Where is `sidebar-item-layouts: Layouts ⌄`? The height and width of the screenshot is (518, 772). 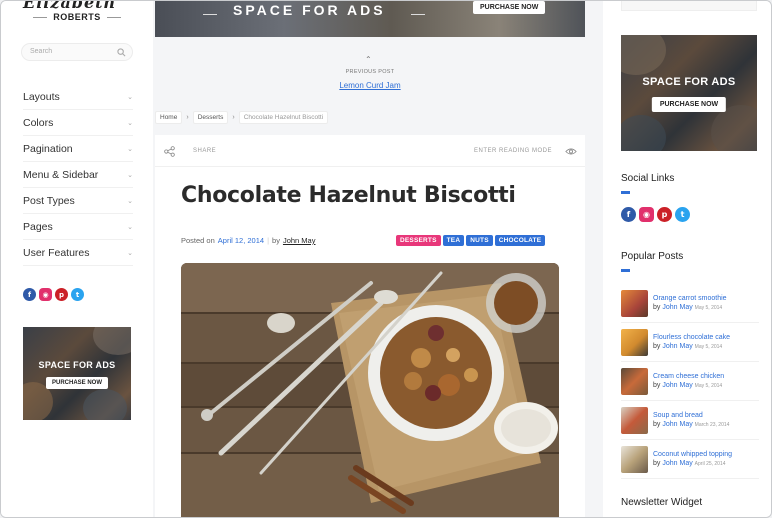
sidebar-item-layouts: Layouts ⌄ is located at coordinates (78, 97).